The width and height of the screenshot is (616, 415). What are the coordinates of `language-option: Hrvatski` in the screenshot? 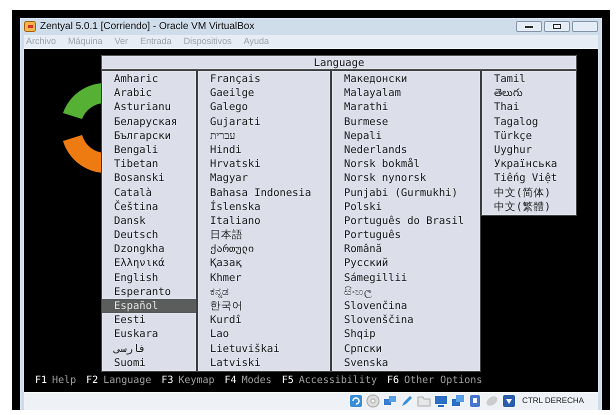 It's located at (264, 164).